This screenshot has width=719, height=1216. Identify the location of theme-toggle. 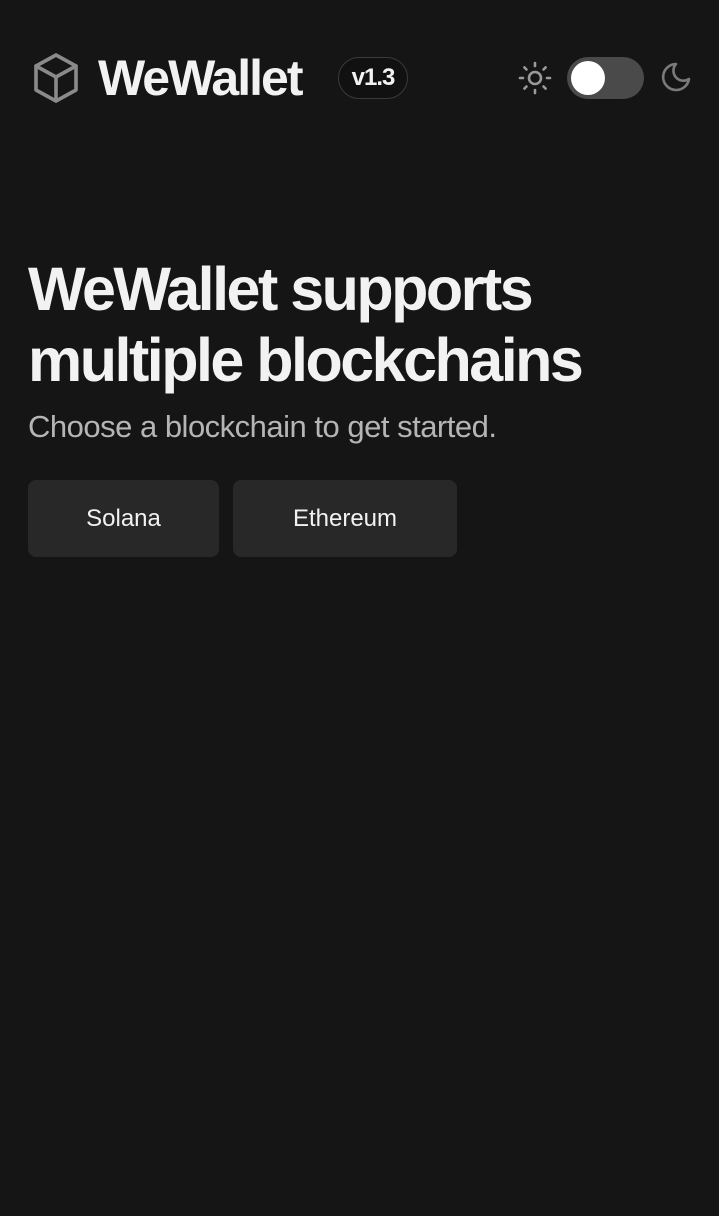
(605, 78).